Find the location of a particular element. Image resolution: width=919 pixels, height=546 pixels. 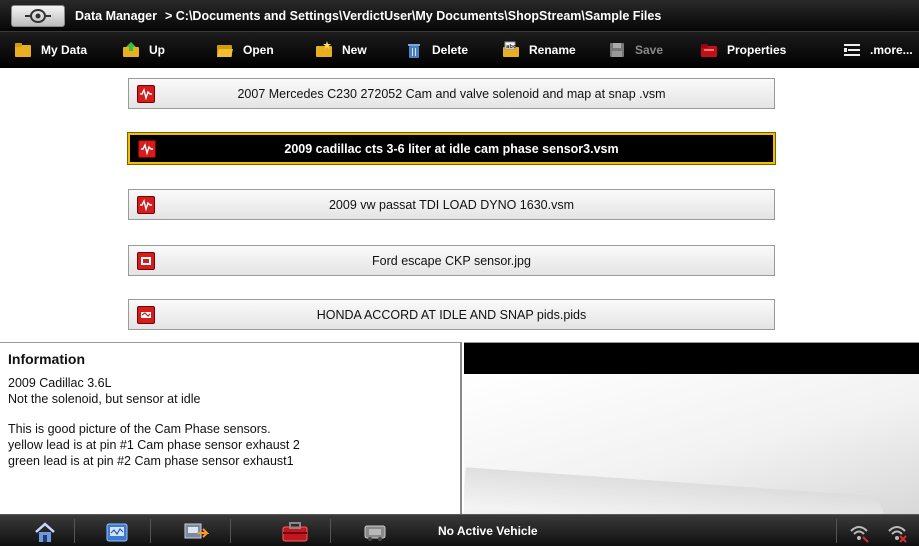

new-button: New is located at coordinates (341, 50).